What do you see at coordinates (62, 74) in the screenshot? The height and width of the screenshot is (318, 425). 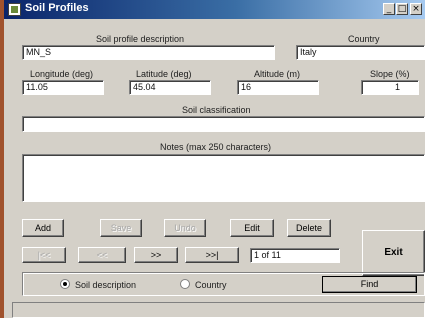 I see `longitude-label: Longitude (deg)` at bounding box center [62, 74].